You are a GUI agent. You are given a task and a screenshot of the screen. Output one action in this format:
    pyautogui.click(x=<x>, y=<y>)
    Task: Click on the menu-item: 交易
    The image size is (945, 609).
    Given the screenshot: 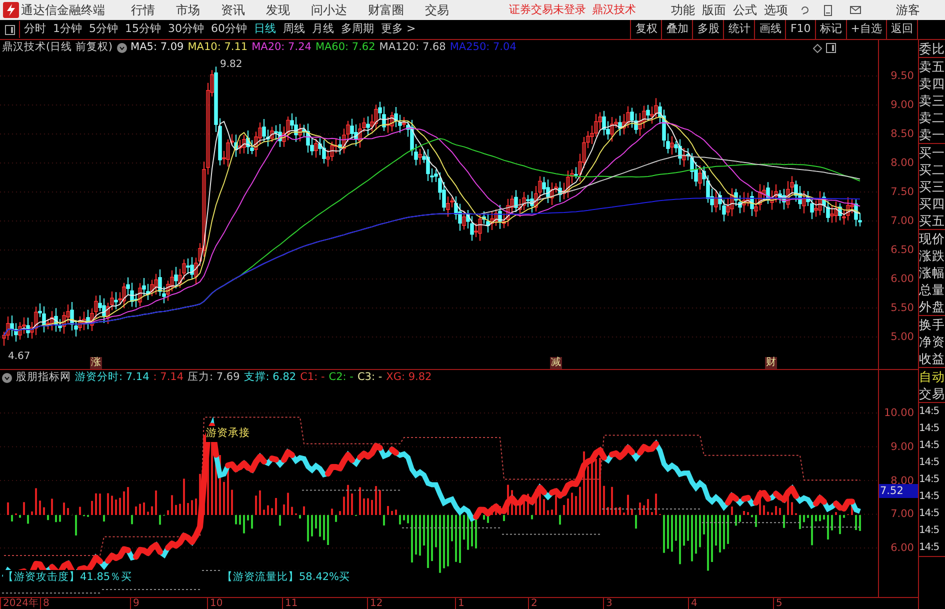 What is the action you would take?
    pyautogui.click(x=437, y=10)
    